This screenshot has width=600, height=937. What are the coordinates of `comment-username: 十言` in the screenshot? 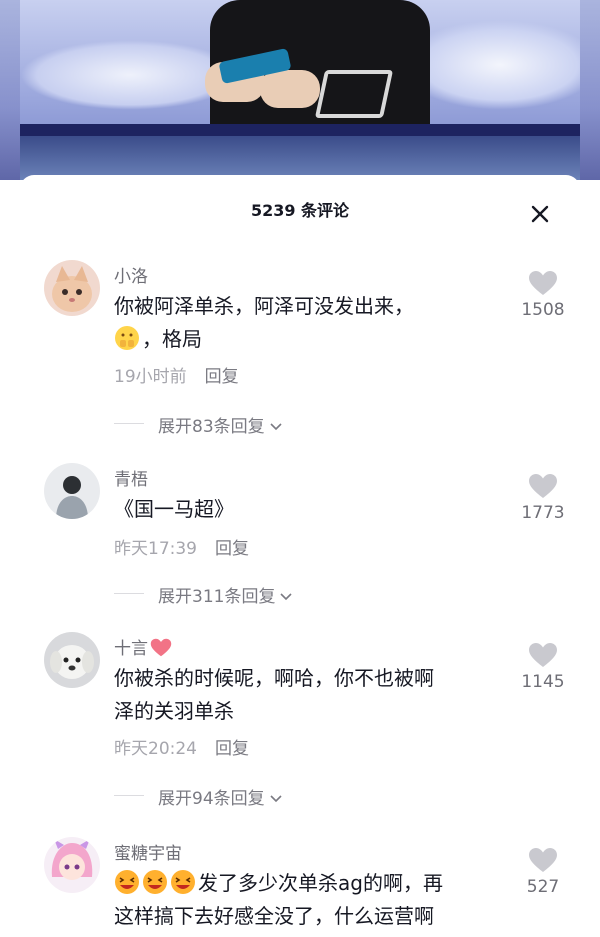 It's located at (143, 646).